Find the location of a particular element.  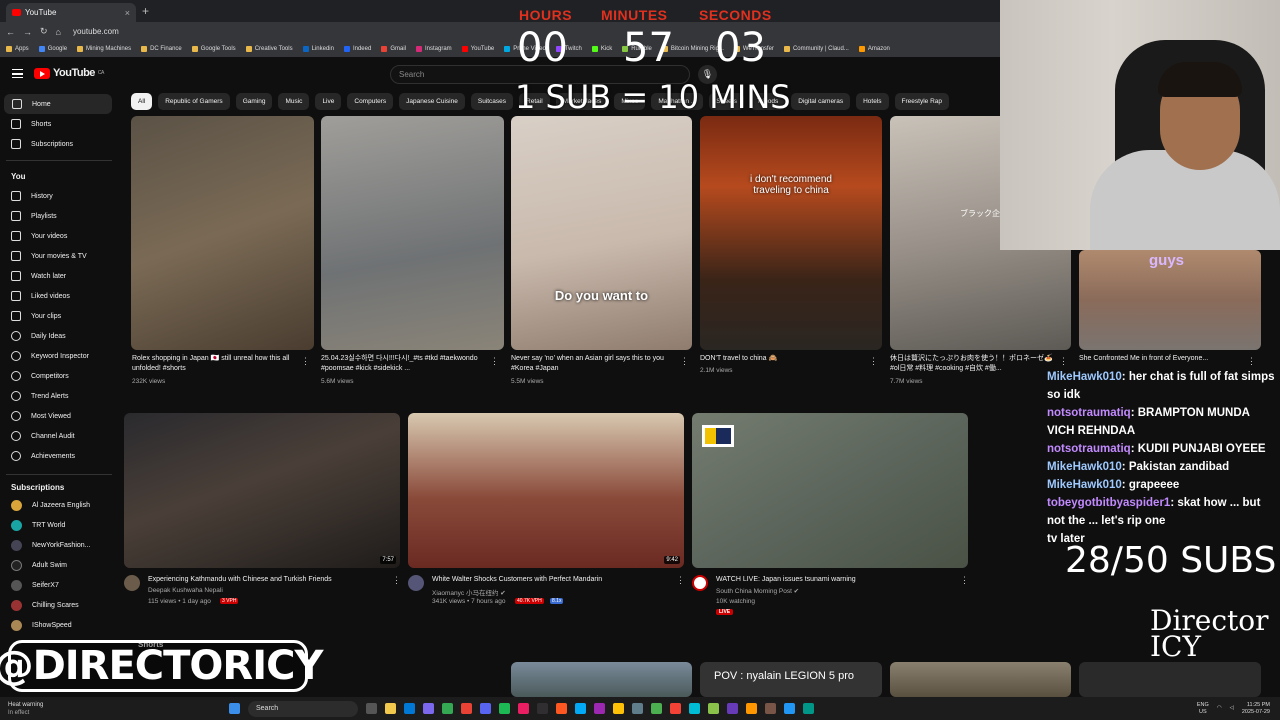

chip: Live is located at coordinates (328, 101).